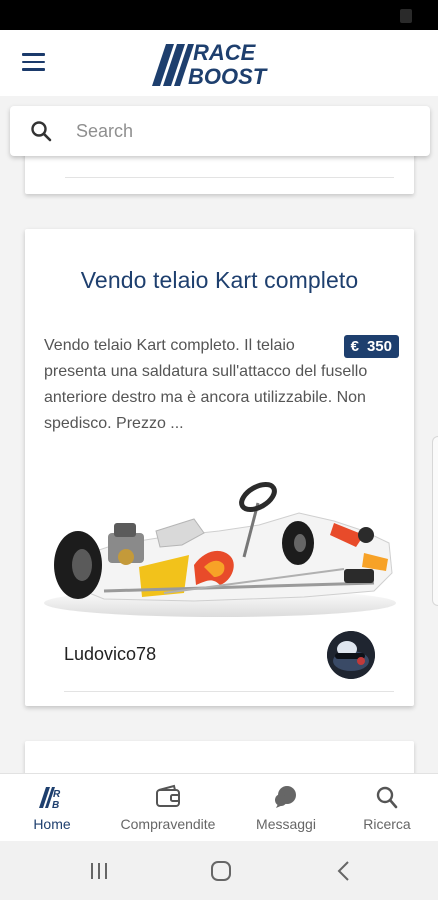 This screenshot has width=438, height=900. What do you see at coordinates (168, 808) in the screenshot?
I see `nav-compravendite: Compravendite` at bounding box center [168, 808].